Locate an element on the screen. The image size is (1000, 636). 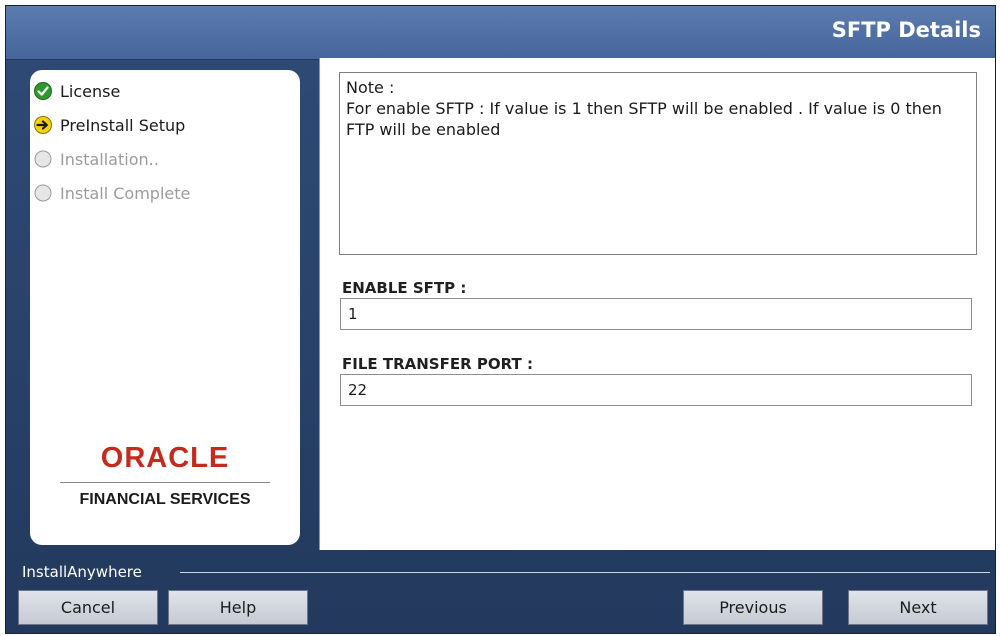
cancel-button-label: Cancel is located at coordinates (88, 607).